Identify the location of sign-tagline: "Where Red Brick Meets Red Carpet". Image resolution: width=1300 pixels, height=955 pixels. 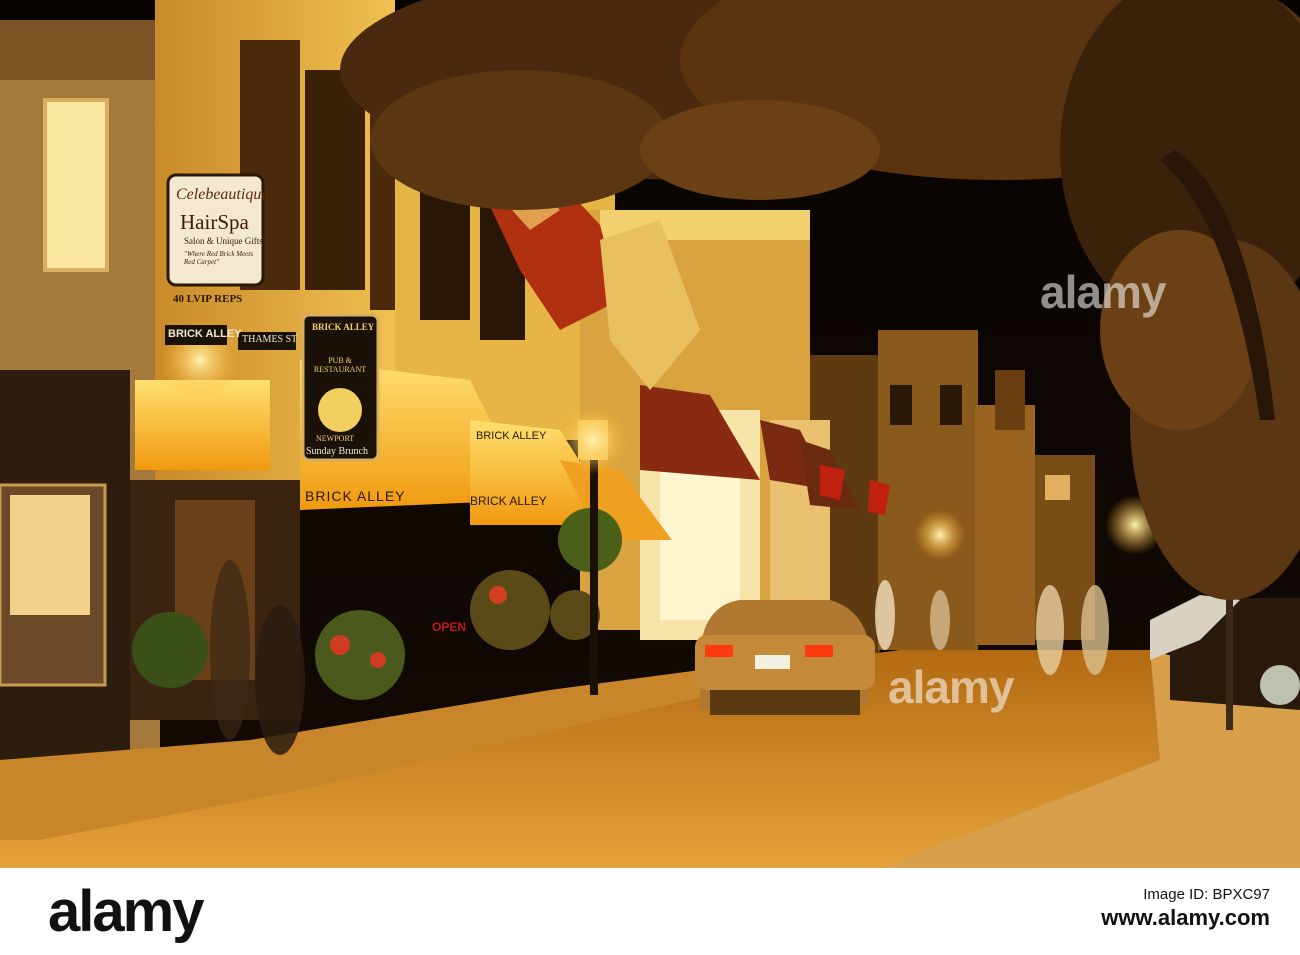
(218, 258).